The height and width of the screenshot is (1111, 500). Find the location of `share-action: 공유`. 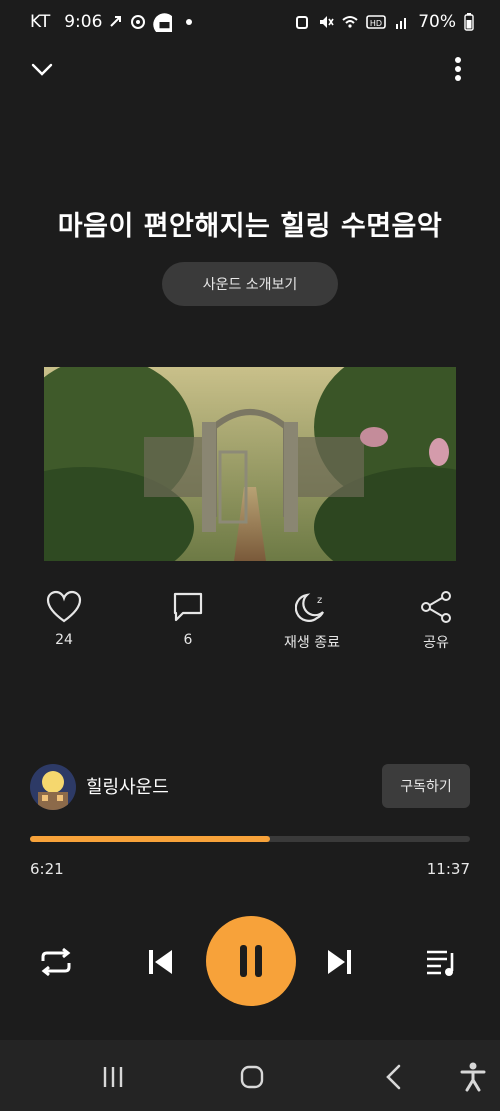

share-action: 공유 is located at coordinates (436, 621).